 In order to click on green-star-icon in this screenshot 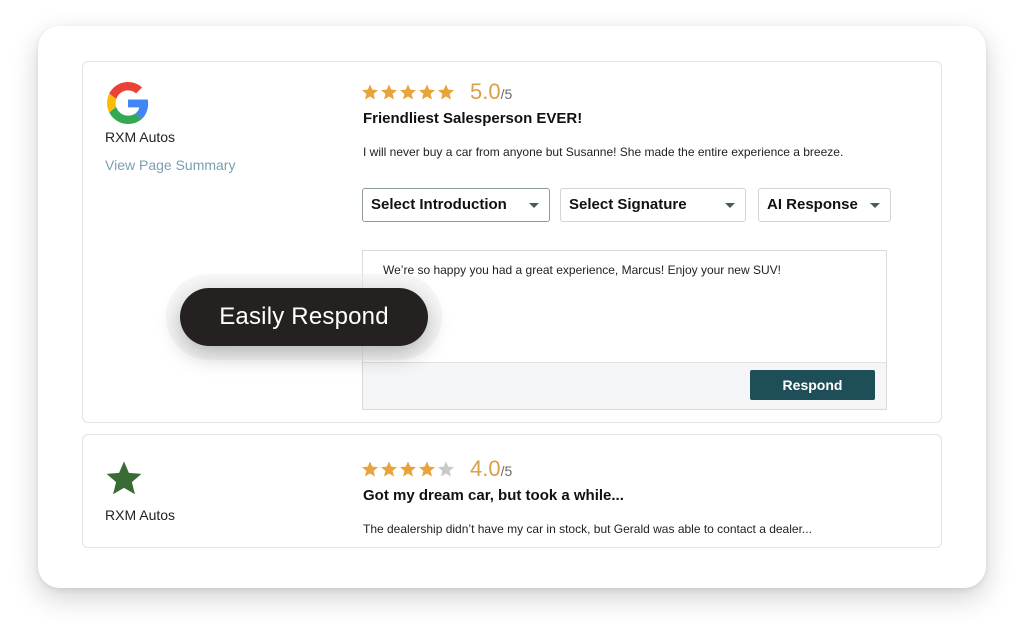, I will do `click(124, 478)`.